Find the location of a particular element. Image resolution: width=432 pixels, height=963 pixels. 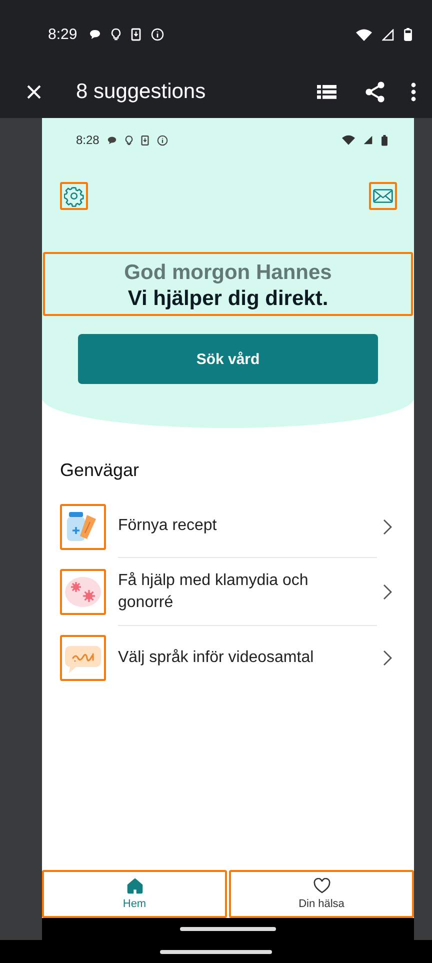

shortcut-item: Få hjälp med klamydia och gonorré is located at coordinates (229, 592).